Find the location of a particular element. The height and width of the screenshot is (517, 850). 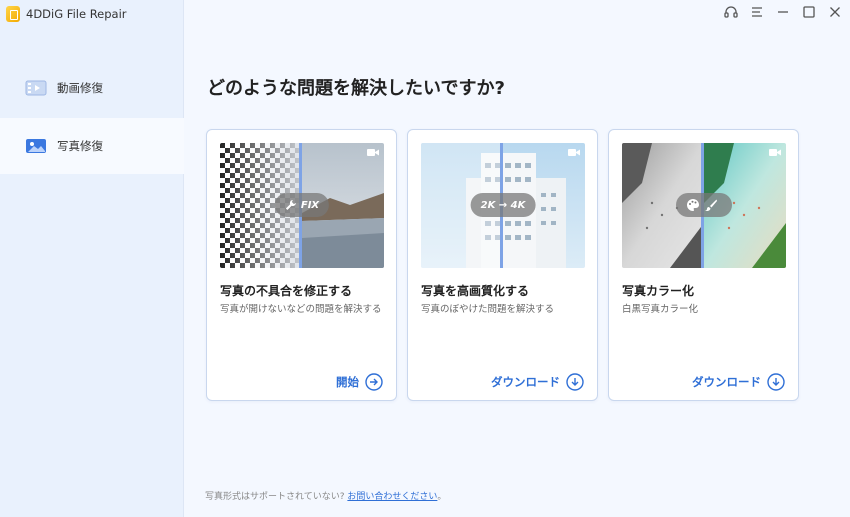

sidebar-item-photo-repair: 写真修復 is located at coordinates (92, 146).